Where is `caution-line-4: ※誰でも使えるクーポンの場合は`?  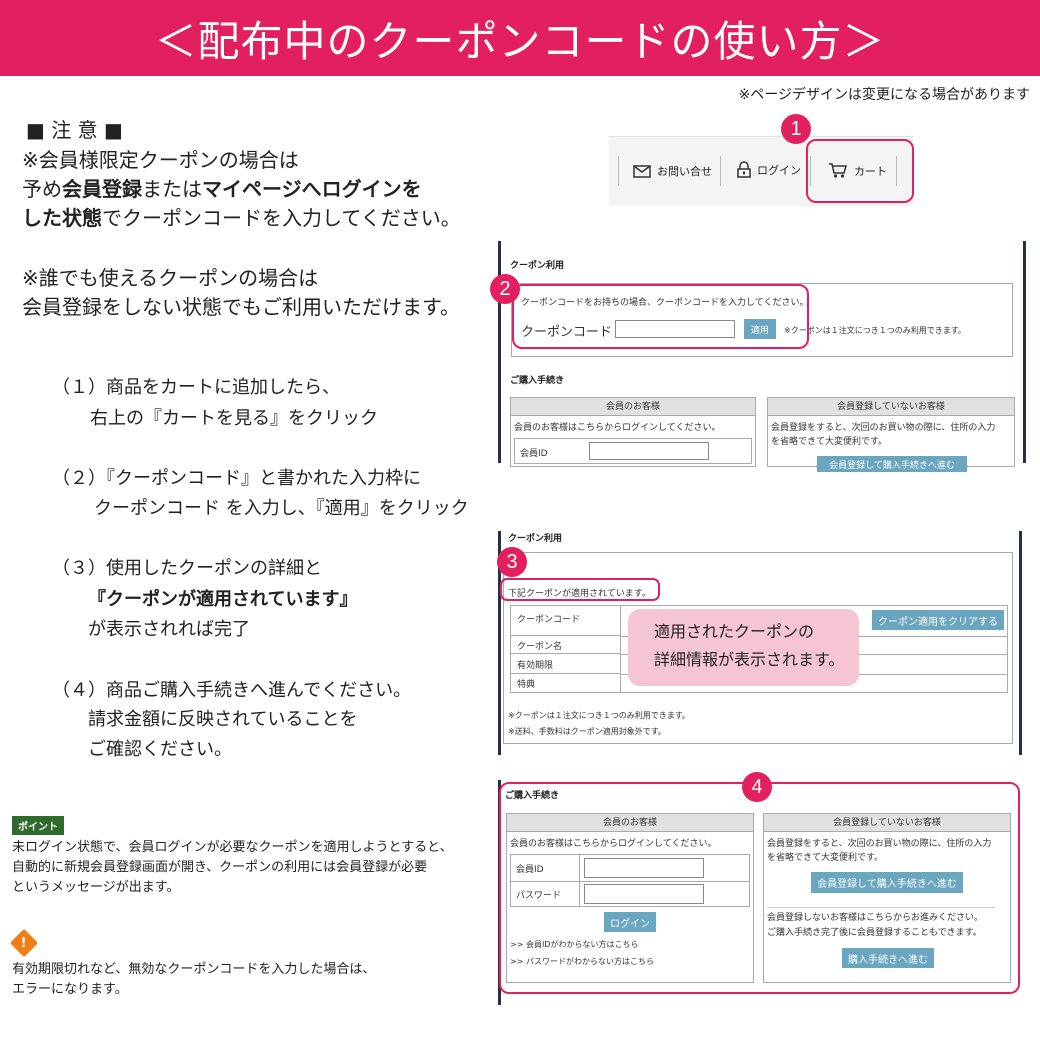 caution-line-4: ※誰でも使えるクーポンの場合は is located at coordinates (170, 278).